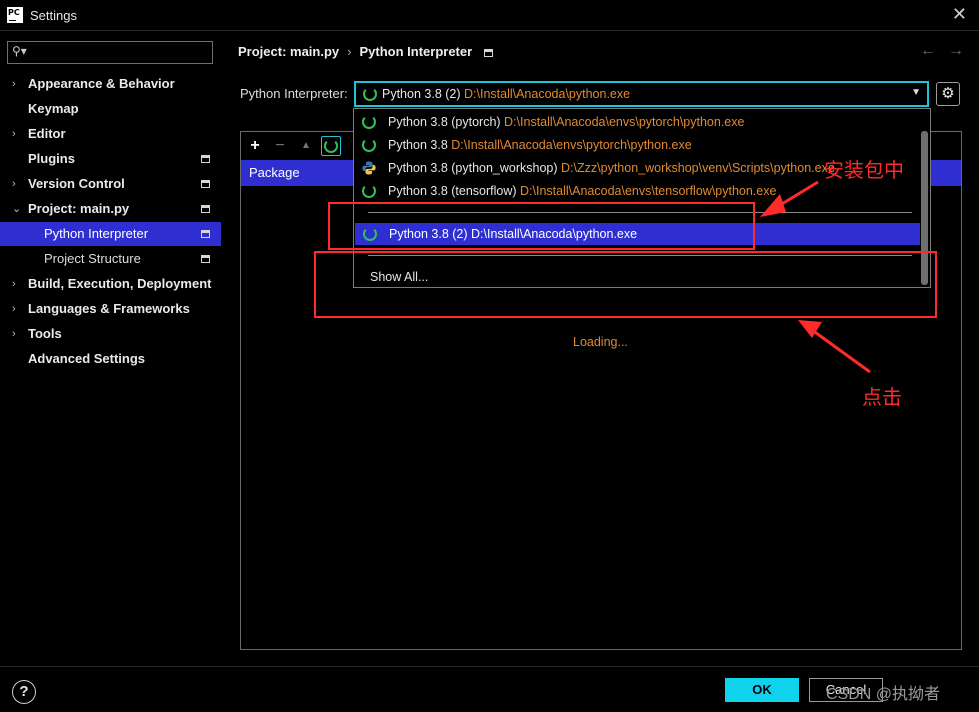 The width and height of the screenshot is (979, 712). Describe the element at coordinates (762, 690) in the screenshot. I see `ok-button: OK` at that location.